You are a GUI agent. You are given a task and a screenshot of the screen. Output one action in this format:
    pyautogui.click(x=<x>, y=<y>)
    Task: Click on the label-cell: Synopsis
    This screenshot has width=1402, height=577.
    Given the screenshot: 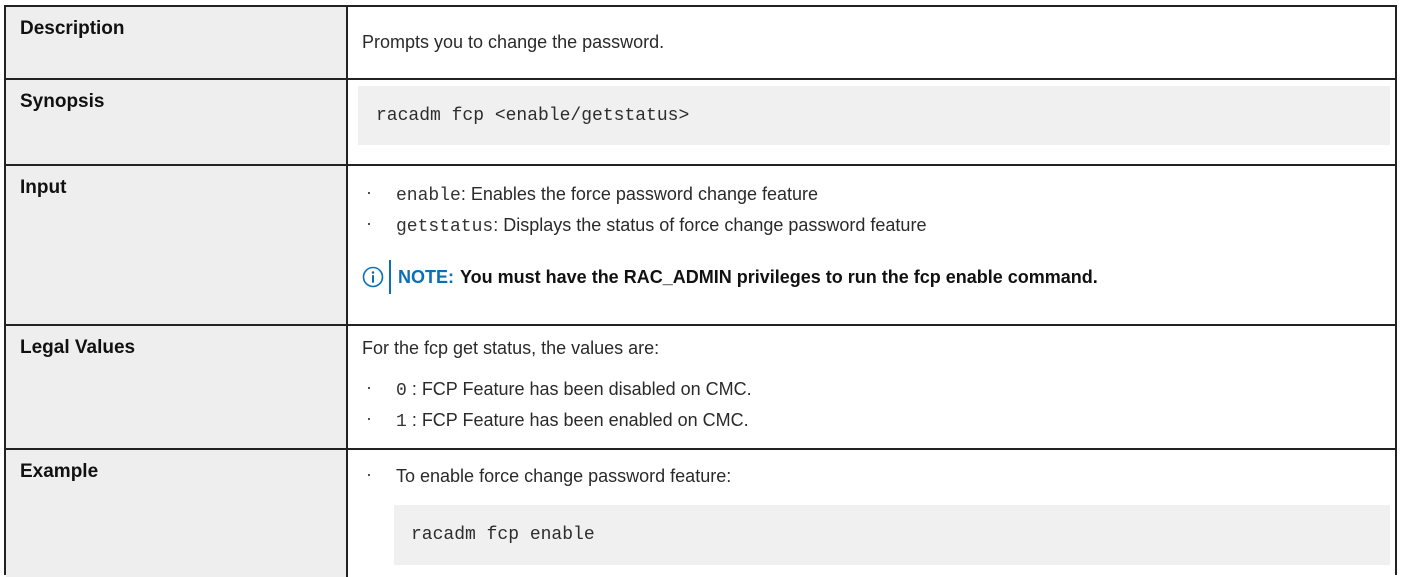 What is the action you would take?
    pyautogui.click(x=177, y=122)
    